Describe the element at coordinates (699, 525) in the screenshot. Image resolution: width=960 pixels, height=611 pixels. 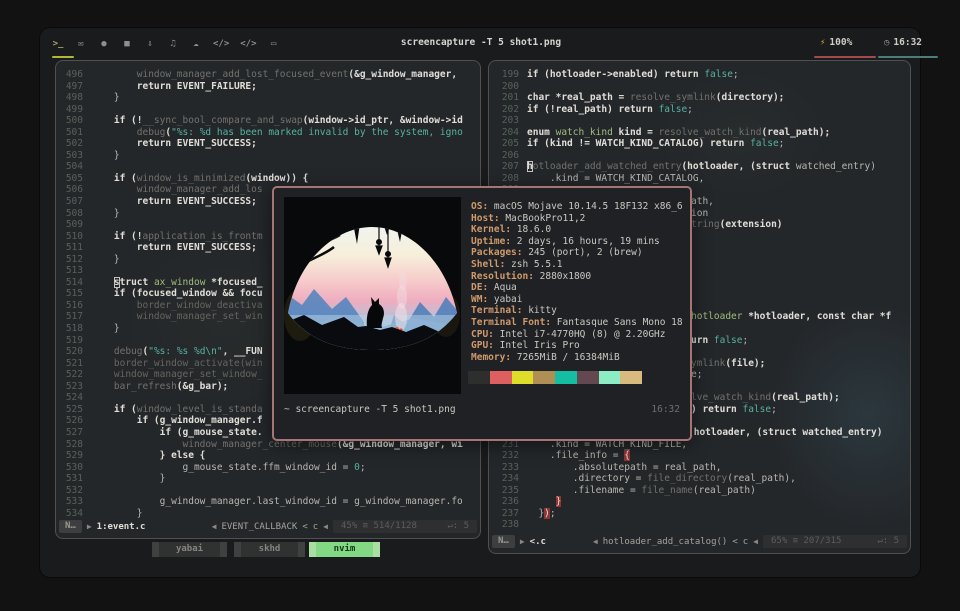
I see `code-line: 238` at that location.